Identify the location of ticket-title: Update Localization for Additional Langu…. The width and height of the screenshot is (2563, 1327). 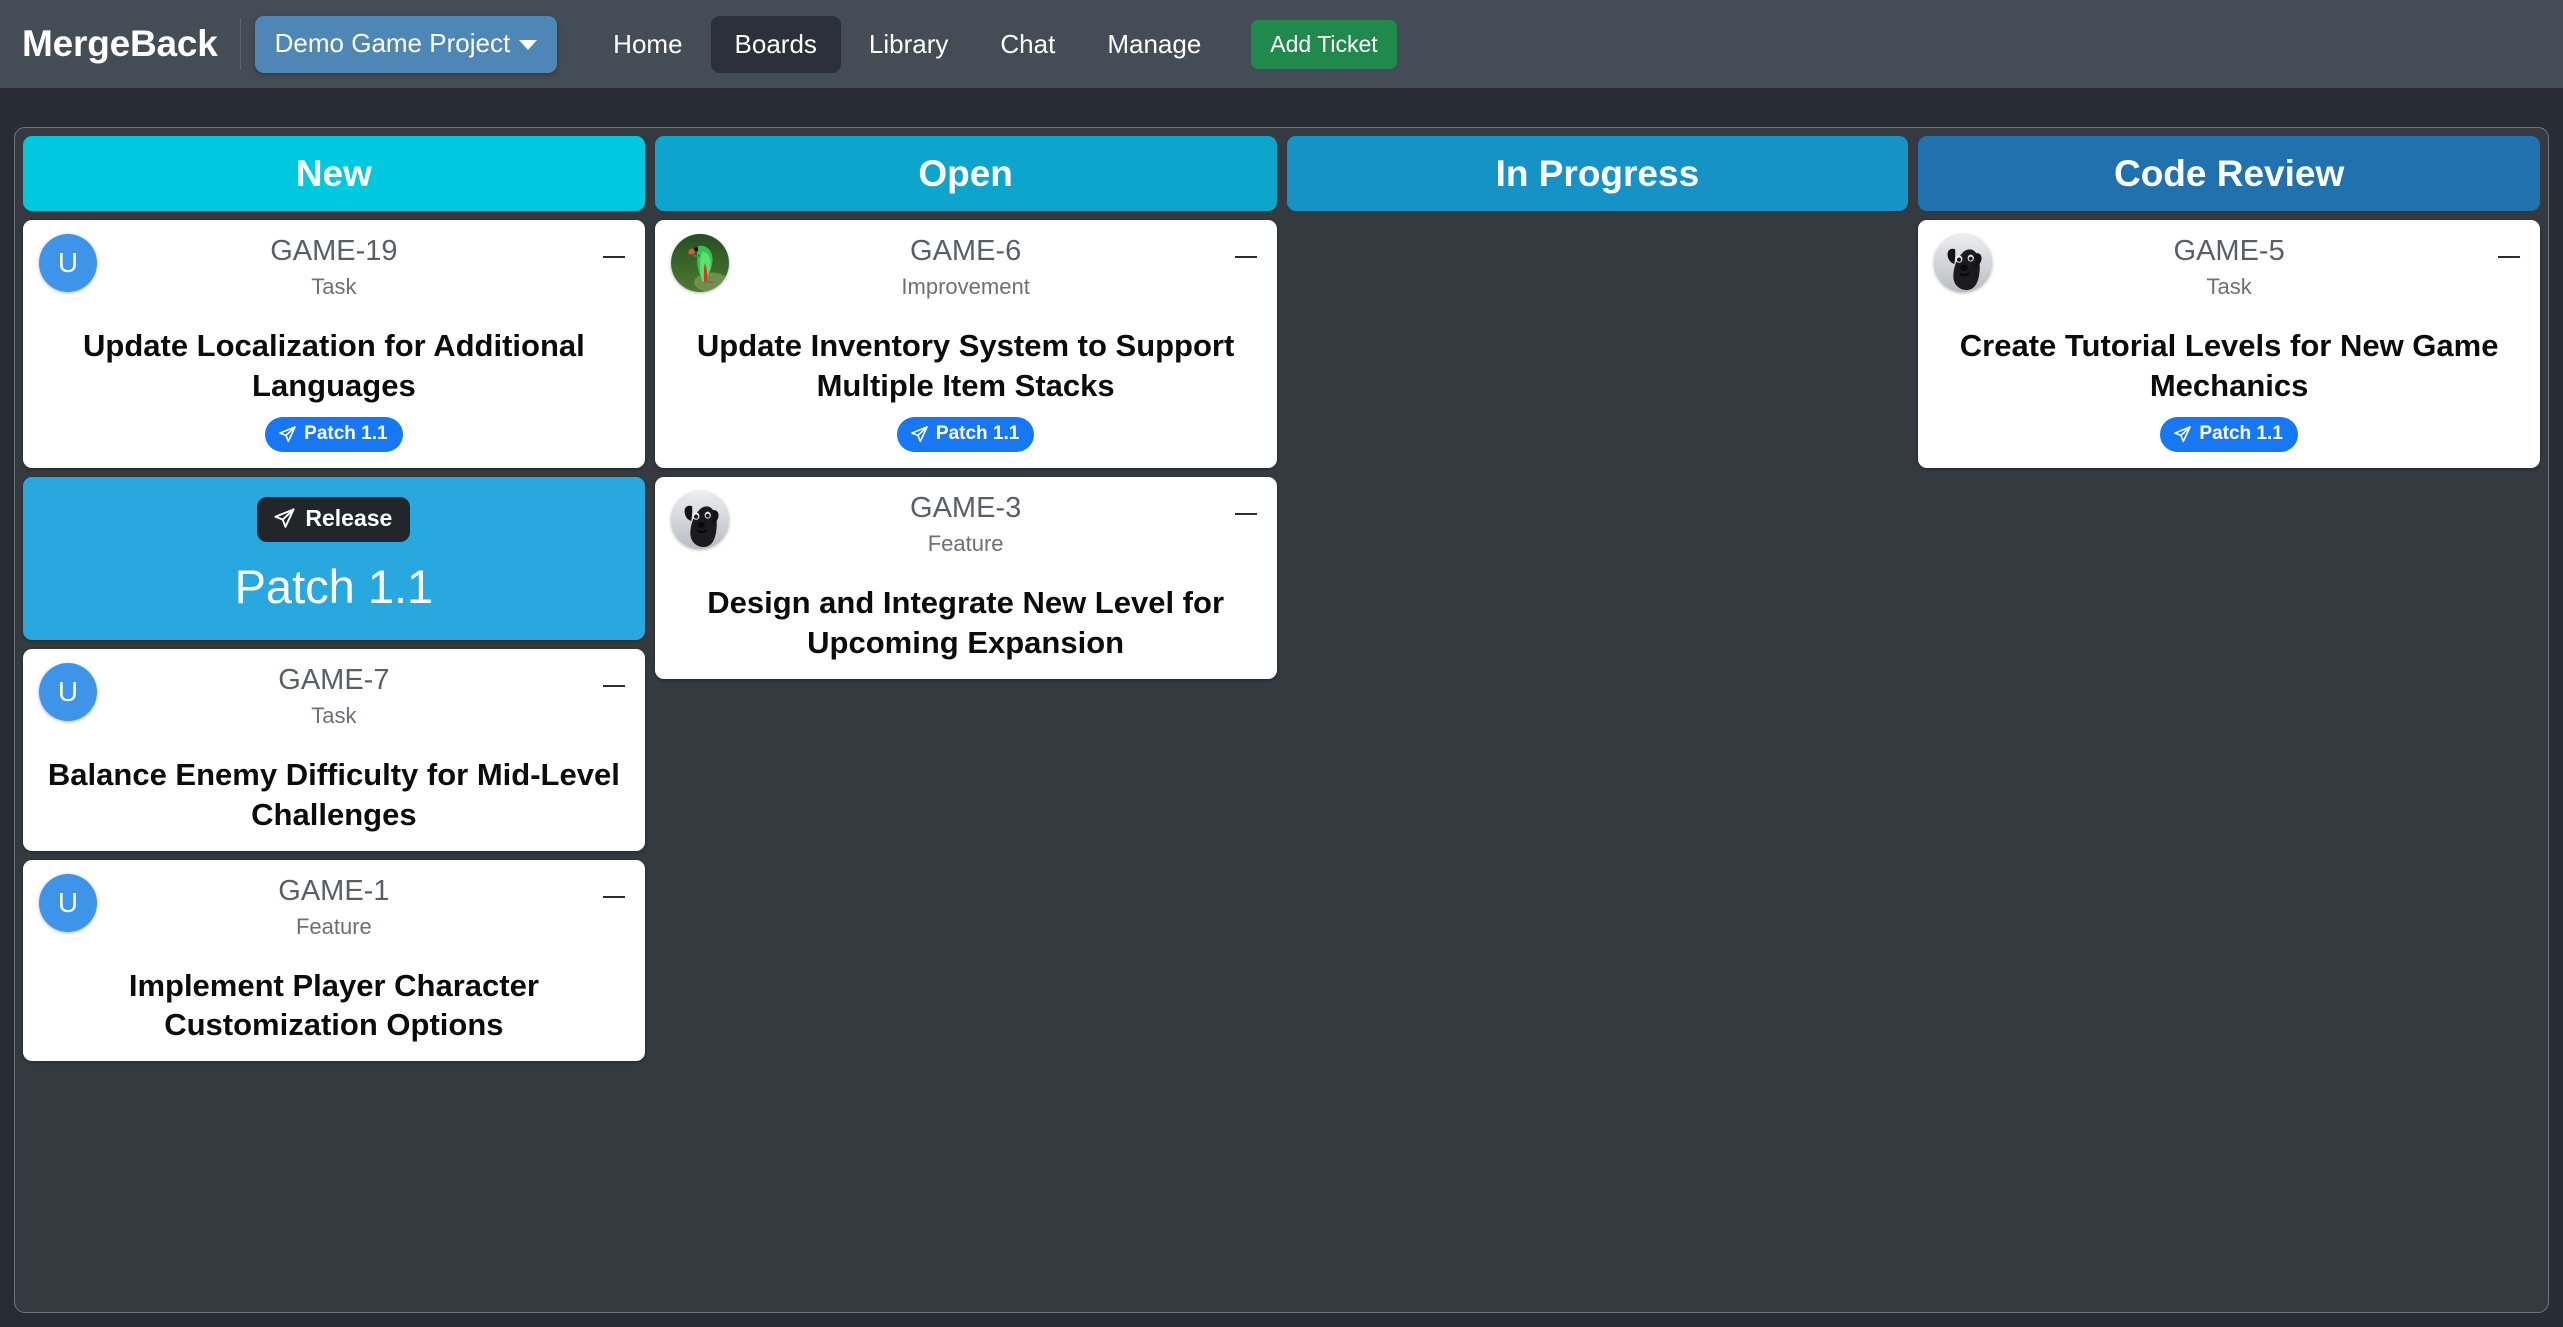
(334, 365).